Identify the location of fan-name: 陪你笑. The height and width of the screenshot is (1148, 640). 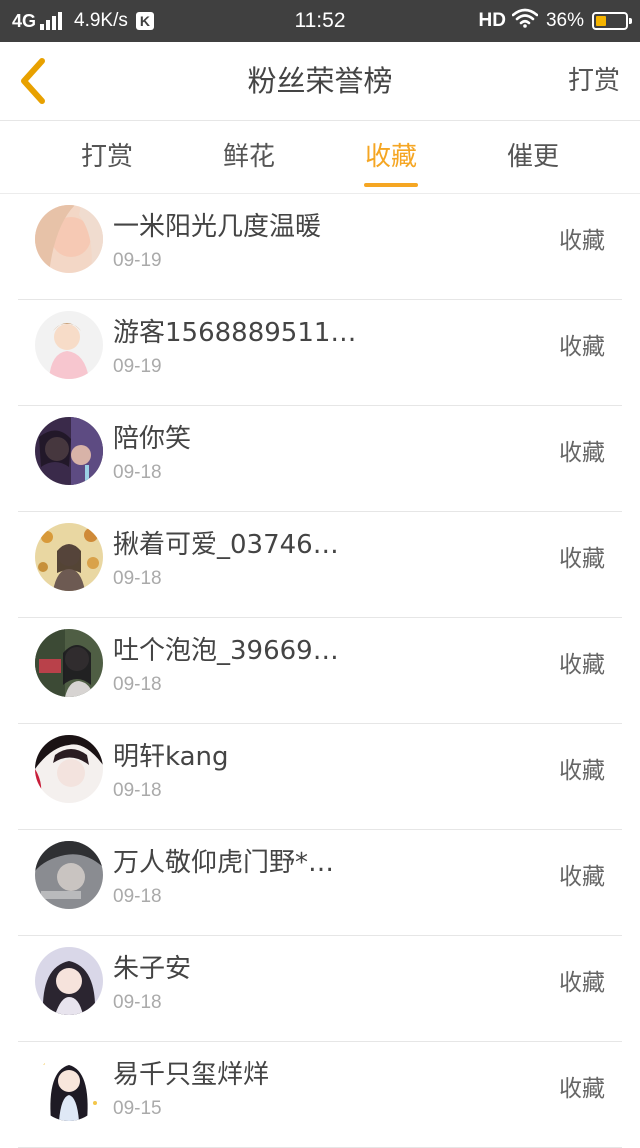
(152, 439).